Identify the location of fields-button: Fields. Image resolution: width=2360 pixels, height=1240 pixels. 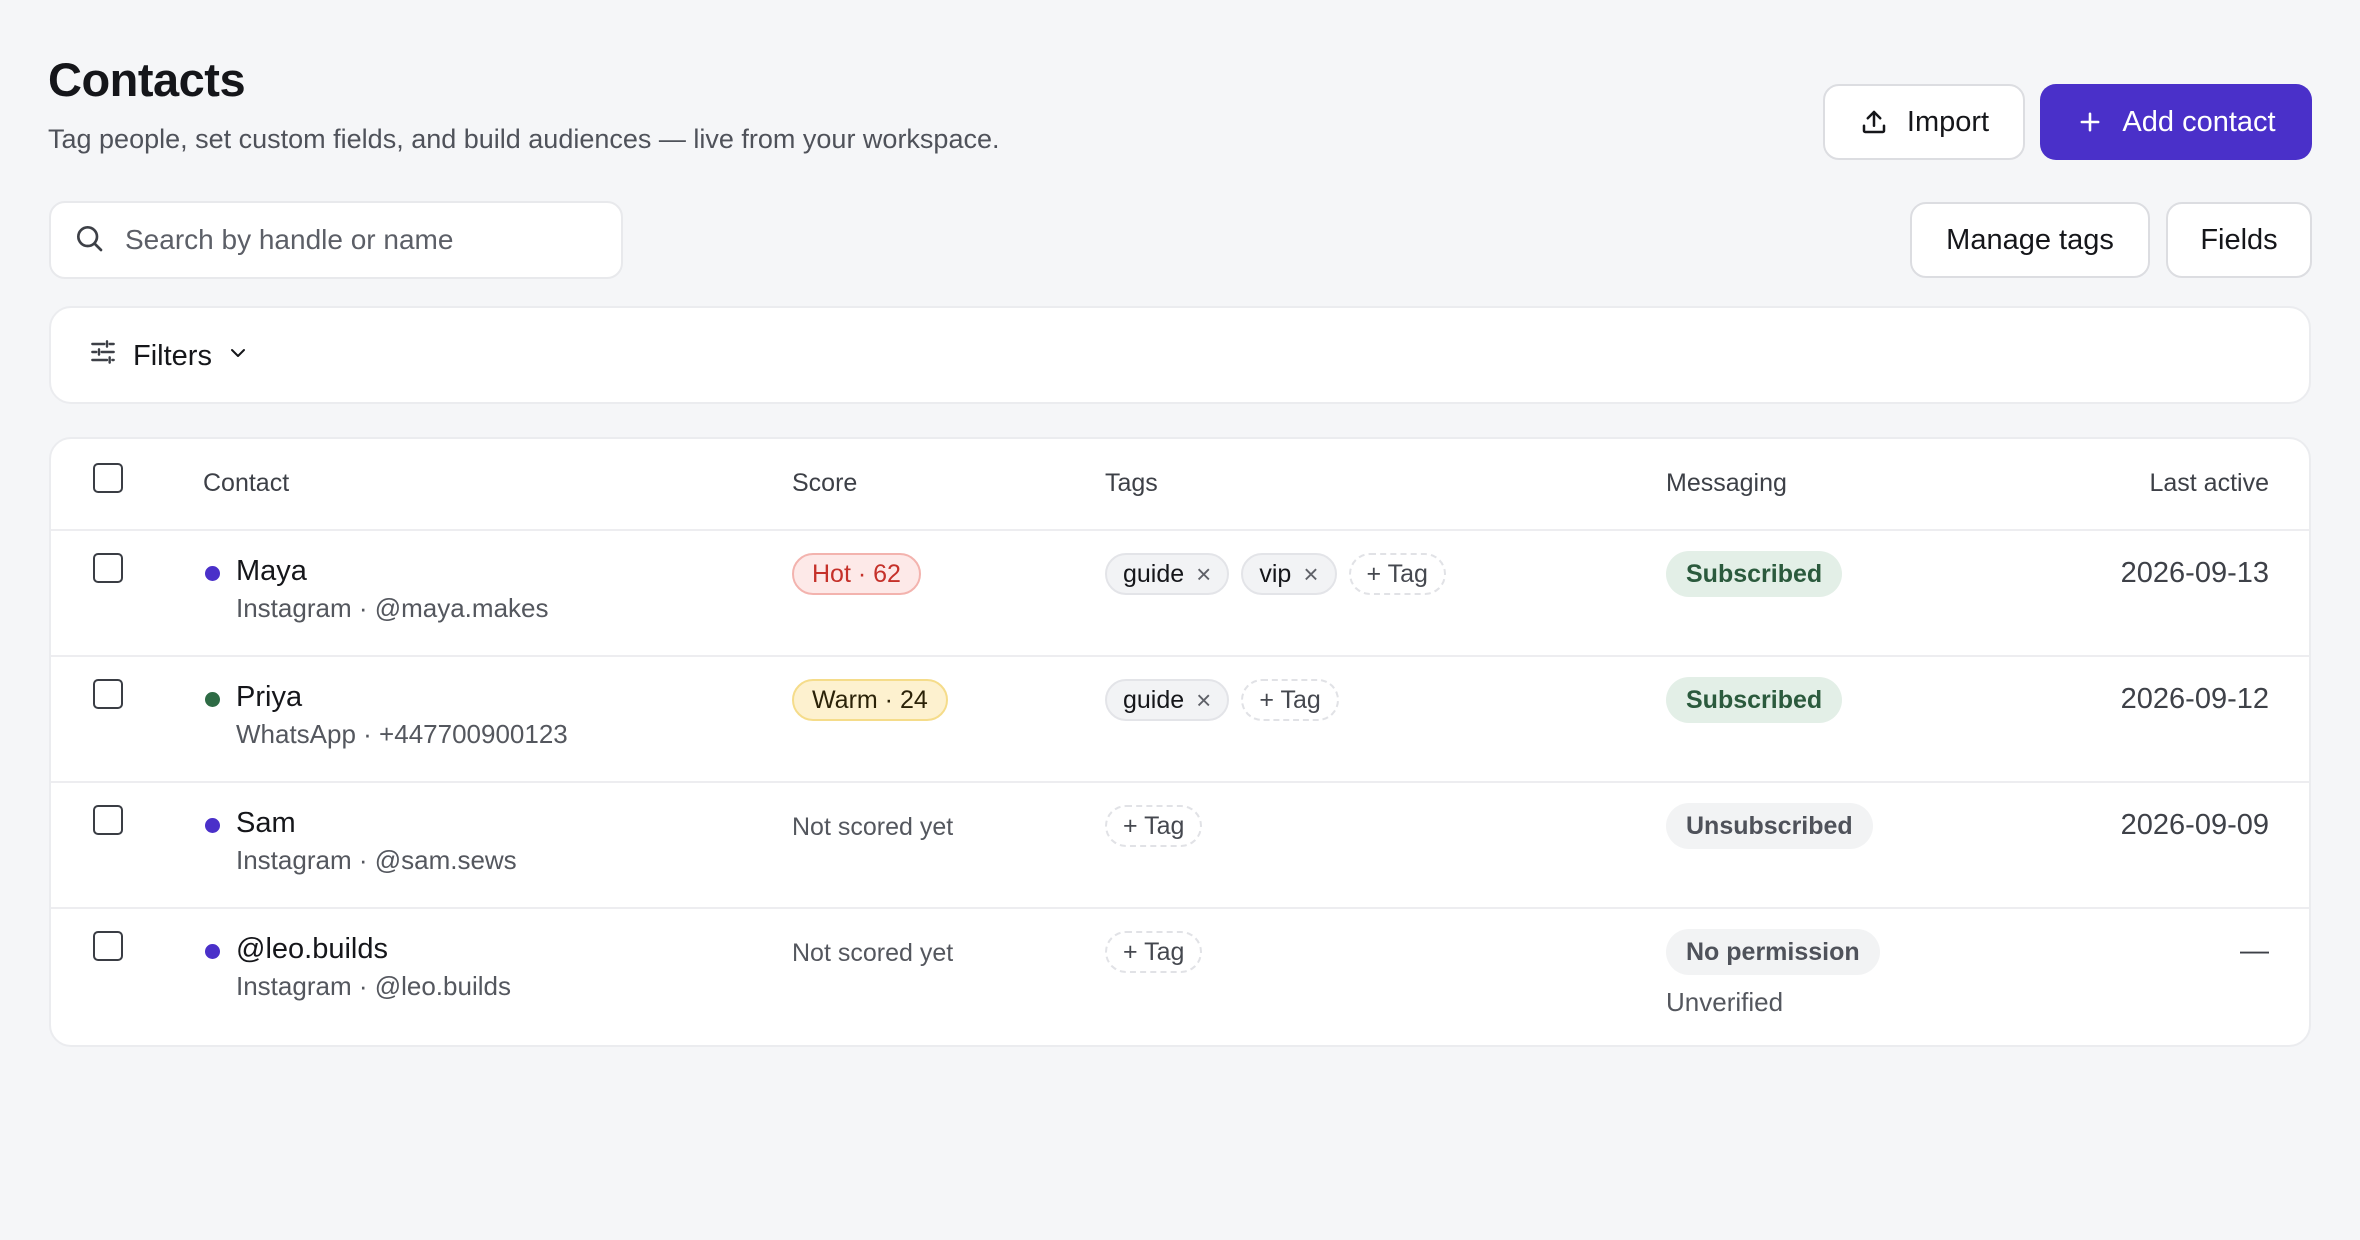
(2239, 240).